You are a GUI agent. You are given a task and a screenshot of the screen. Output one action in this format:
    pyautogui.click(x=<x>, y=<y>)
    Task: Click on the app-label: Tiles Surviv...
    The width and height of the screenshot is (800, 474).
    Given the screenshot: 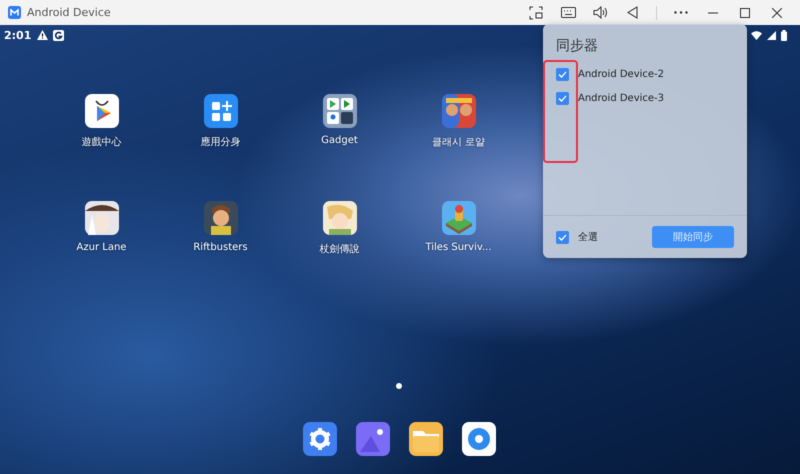 What is the action you would take?
    pyautogui.click(x=458, y=247)
    